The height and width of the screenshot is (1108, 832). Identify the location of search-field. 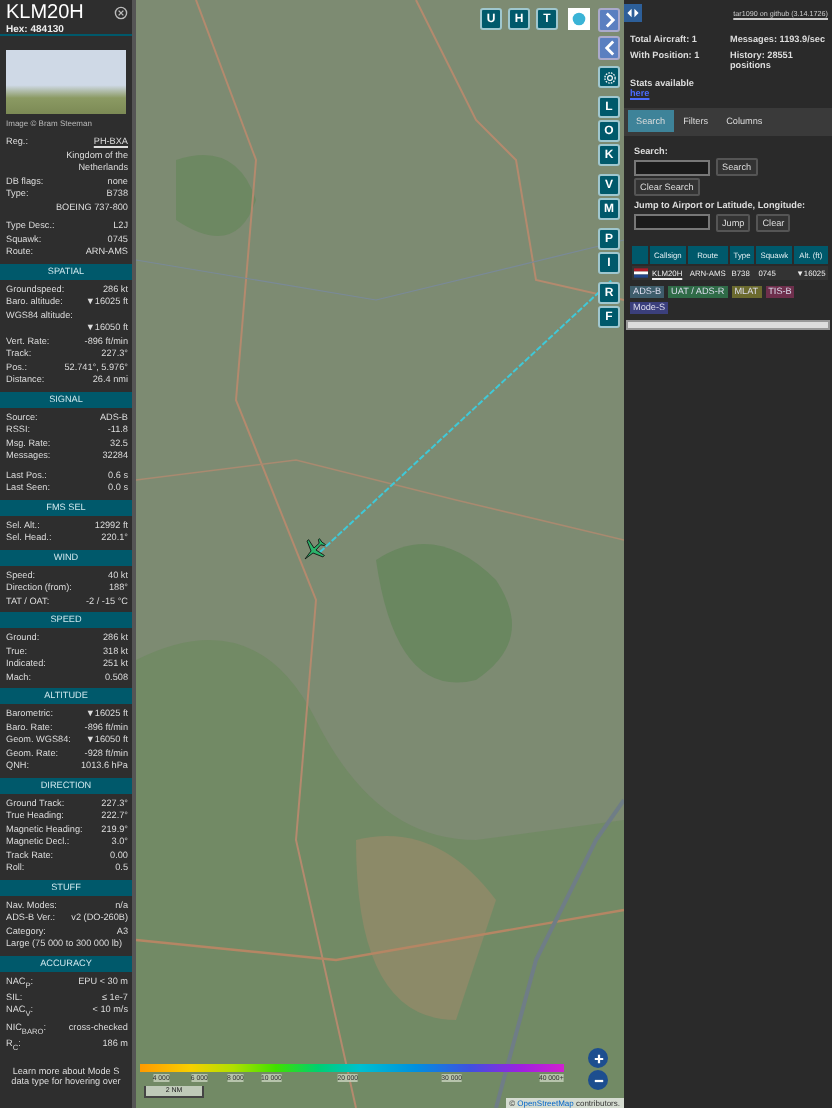
(672, 167).